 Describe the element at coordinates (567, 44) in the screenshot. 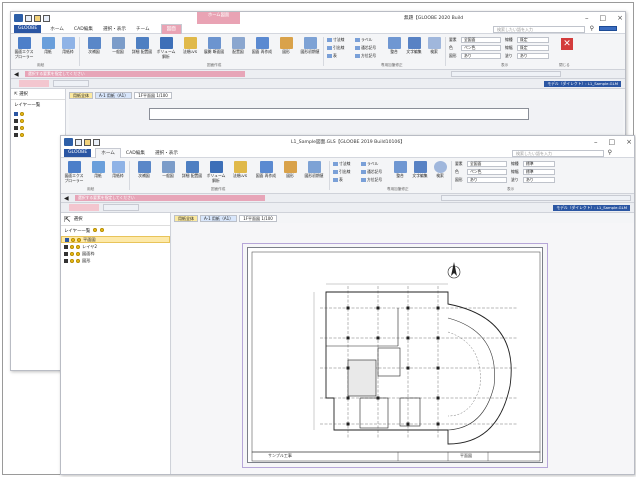

I see `close-drawing-button: ✕` at that location.